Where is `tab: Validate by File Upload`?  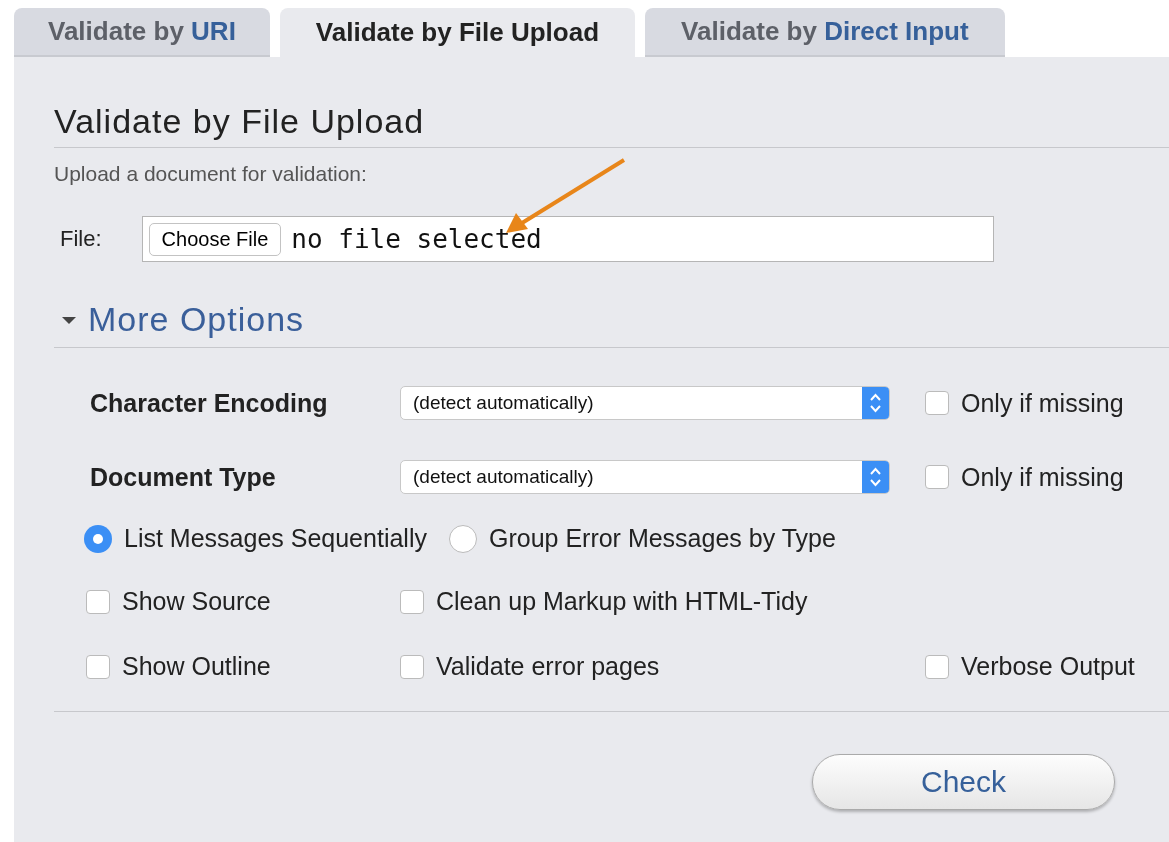 tab: Validate by File Upload is located at coordinates (457, 32).